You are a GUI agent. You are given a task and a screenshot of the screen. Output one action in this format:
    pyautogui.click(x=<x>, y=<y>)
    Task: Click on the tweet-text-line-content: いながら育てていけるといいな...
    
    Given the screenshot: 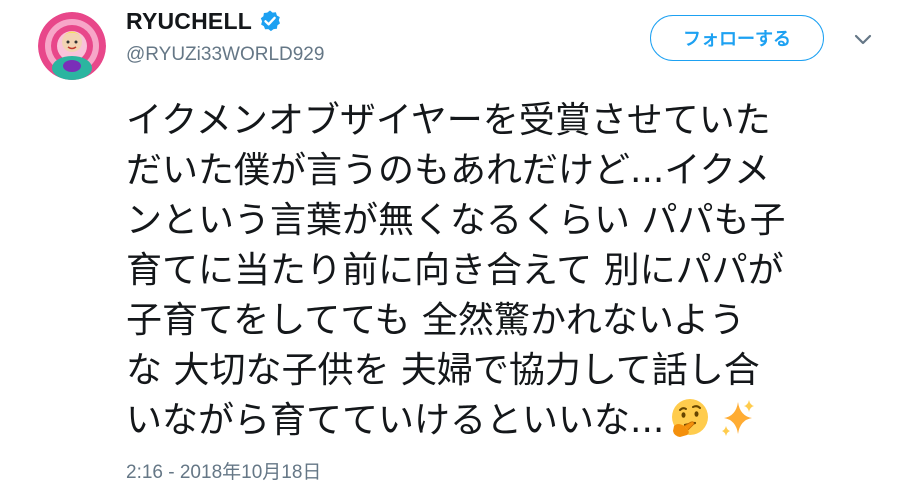 What is the action you would take?
    pyautogui.click(x=395, y=420)
    